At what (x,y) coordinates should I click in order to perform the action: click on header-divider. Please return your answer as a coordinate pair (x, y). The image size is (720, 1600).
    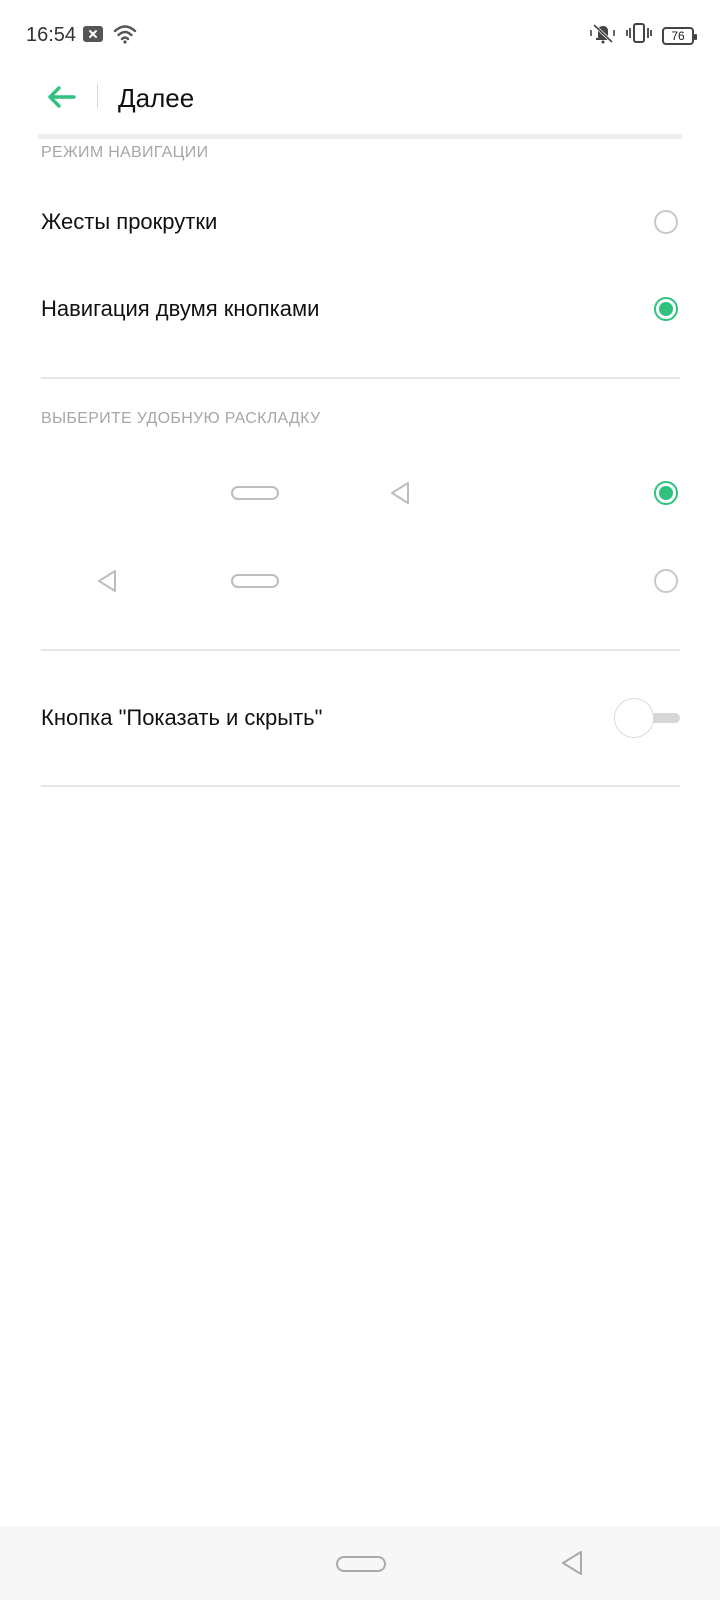
    Looking at the image, I should click on (97, 96).